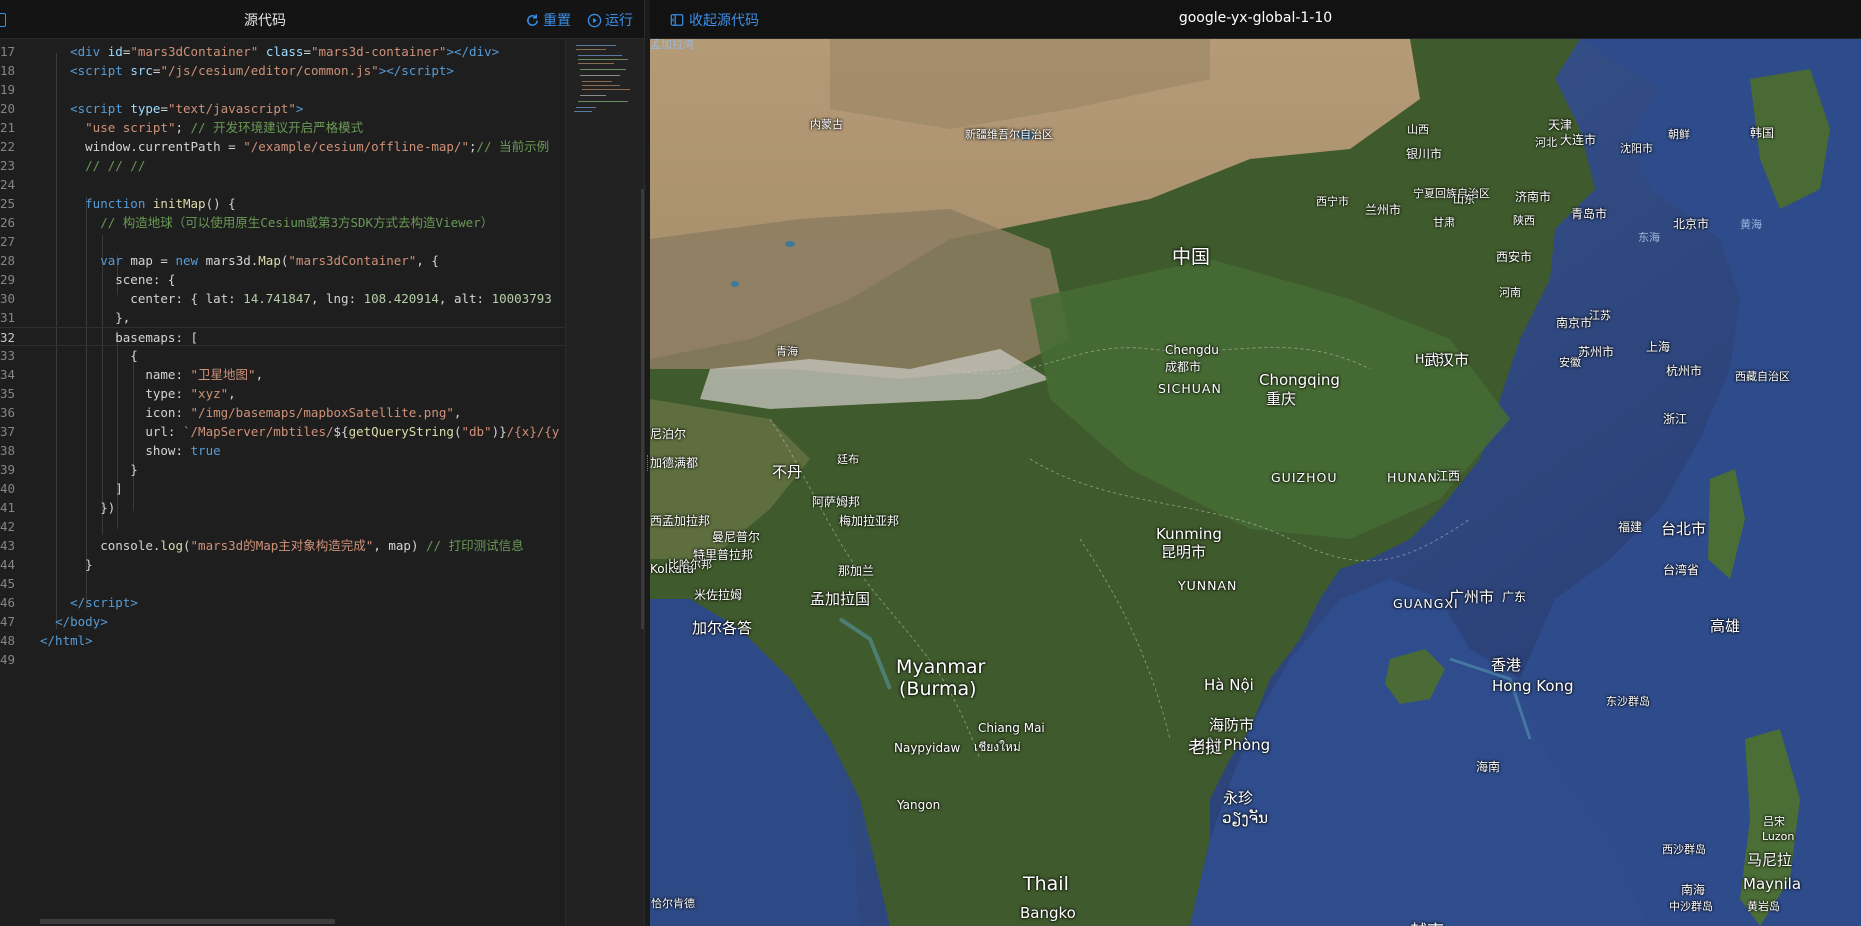 The height and width of the screenshot is (926, 1861). Describe the element at coordinates (282, 108) in the screenshot. I see `code-line: 20 <script type="text/javascript">` at that location.